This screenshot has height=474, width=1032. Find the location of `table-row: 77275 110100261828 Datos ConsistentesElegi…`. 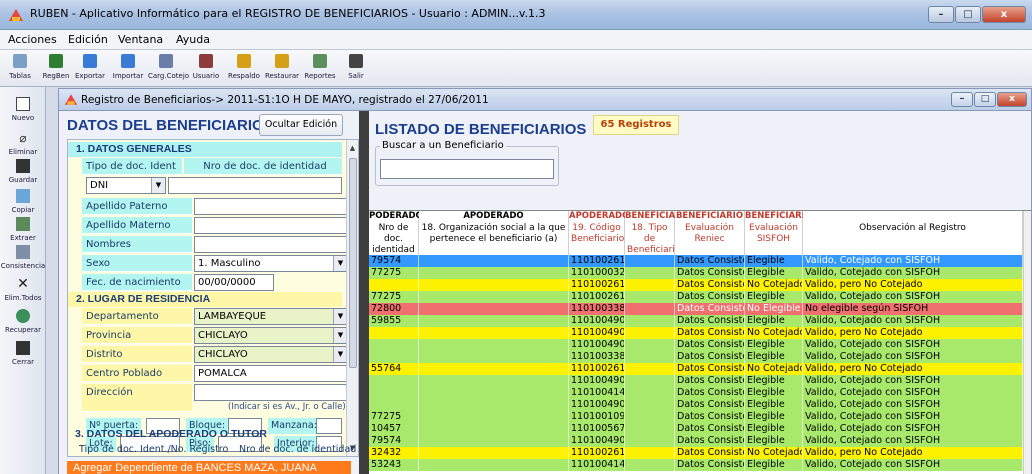

table-row: 77275 110100261828 Datos ConsistentesElegi… is located at coordinates (700, 297).